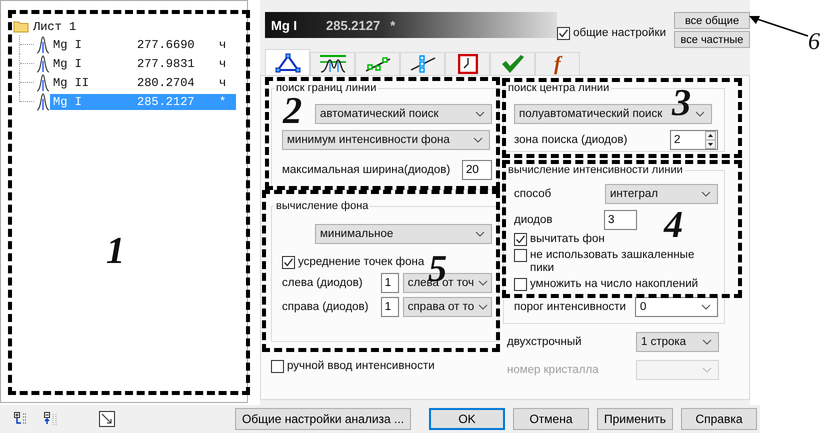 The height and width of the screenshot is (433, 825). I want to click on title-bar: Mg I 285.2127 *, so click(411, 25).